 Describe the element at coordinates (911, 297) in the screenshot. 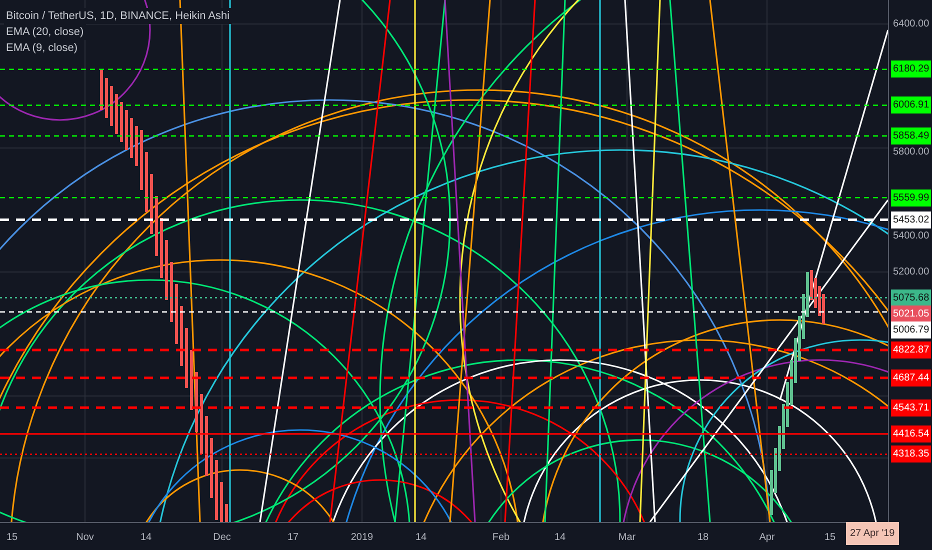

I see `price-badge: 5075.68` at that location.